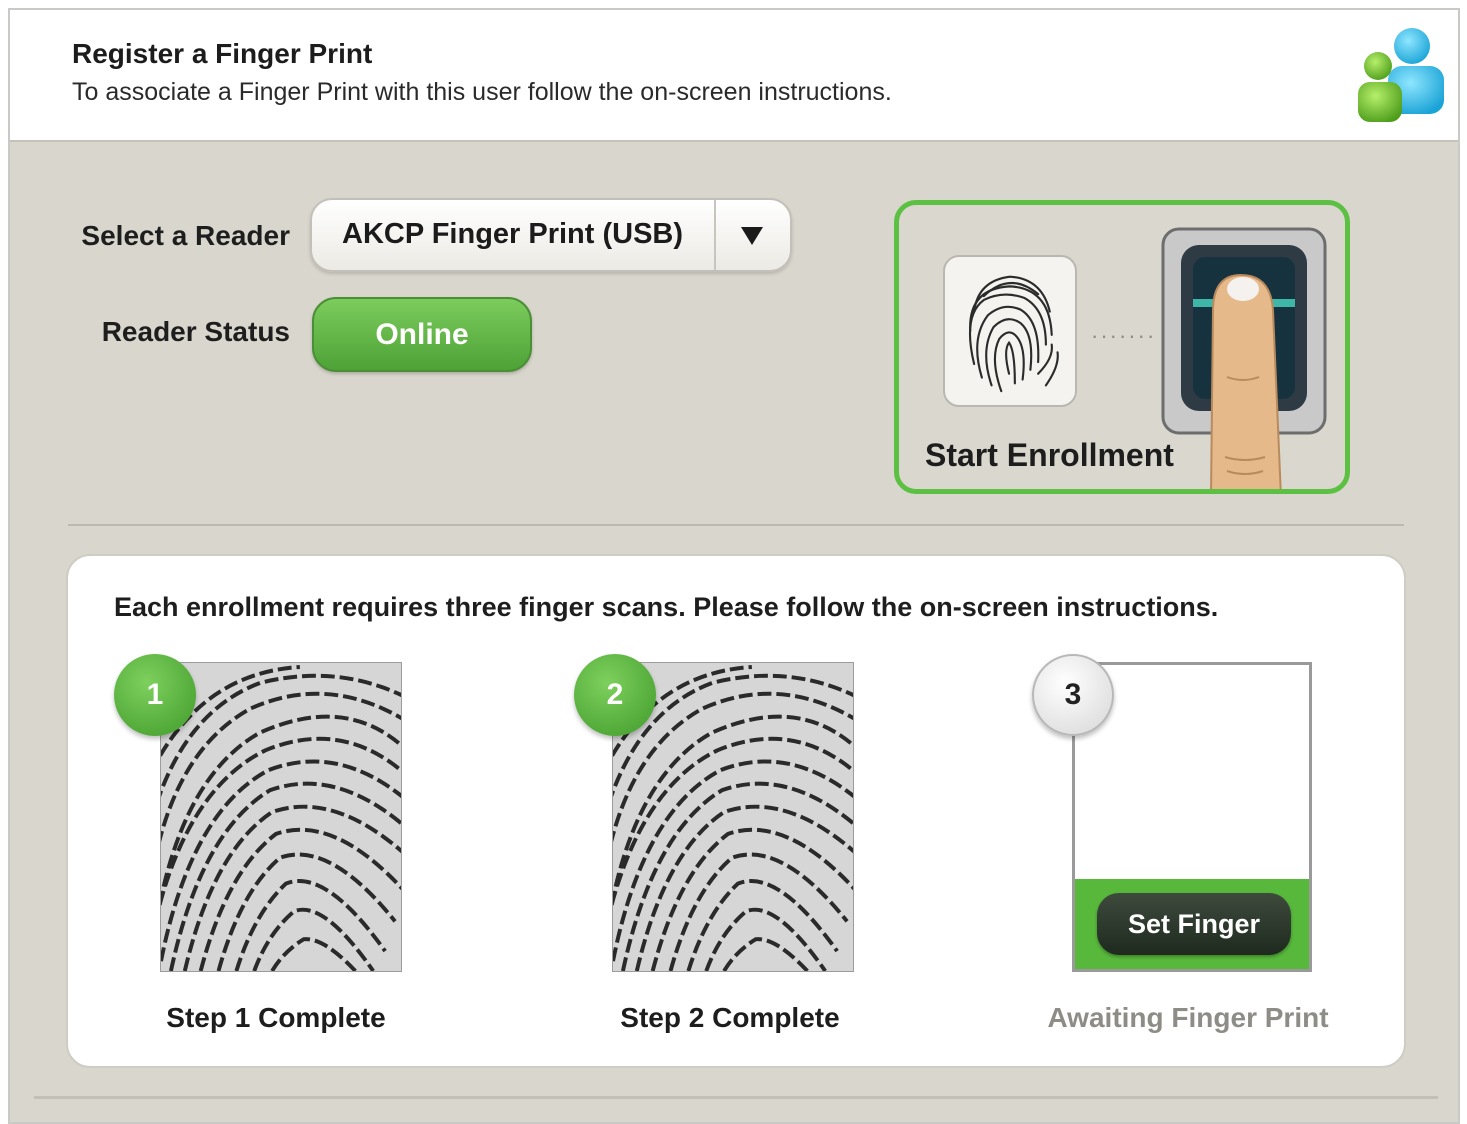 This screenshot has width=1467, height=1124. What do you see at coordinates (1401, 75) in the screenshot?
I see `users-icon` at bounding box center [1401, 75].